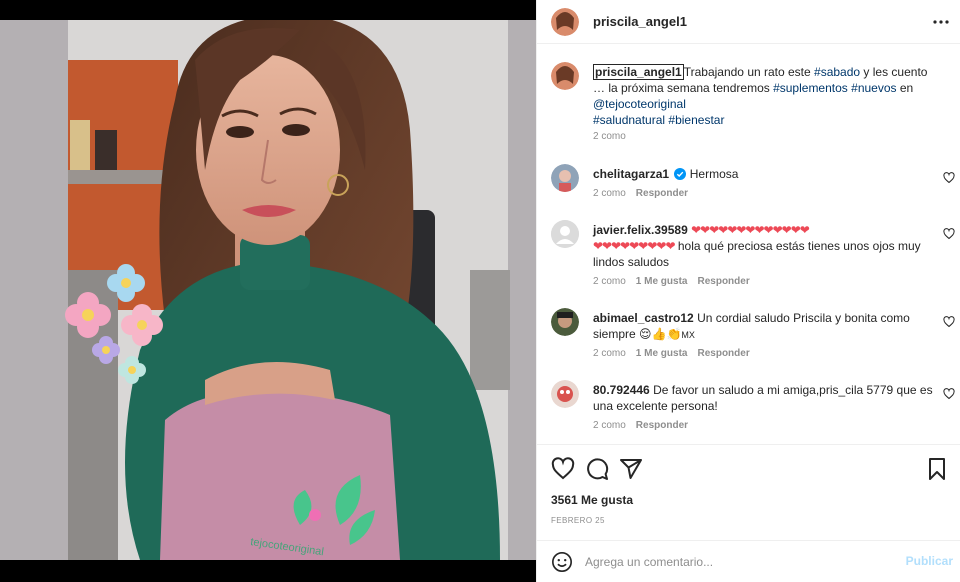 The width and height of the screenshot is (960, 582). What do you see at coordinates (696, 120) in the screenshot?
I see `hashtag-bienestar: #bienestar` at bounding box center [696, 120].